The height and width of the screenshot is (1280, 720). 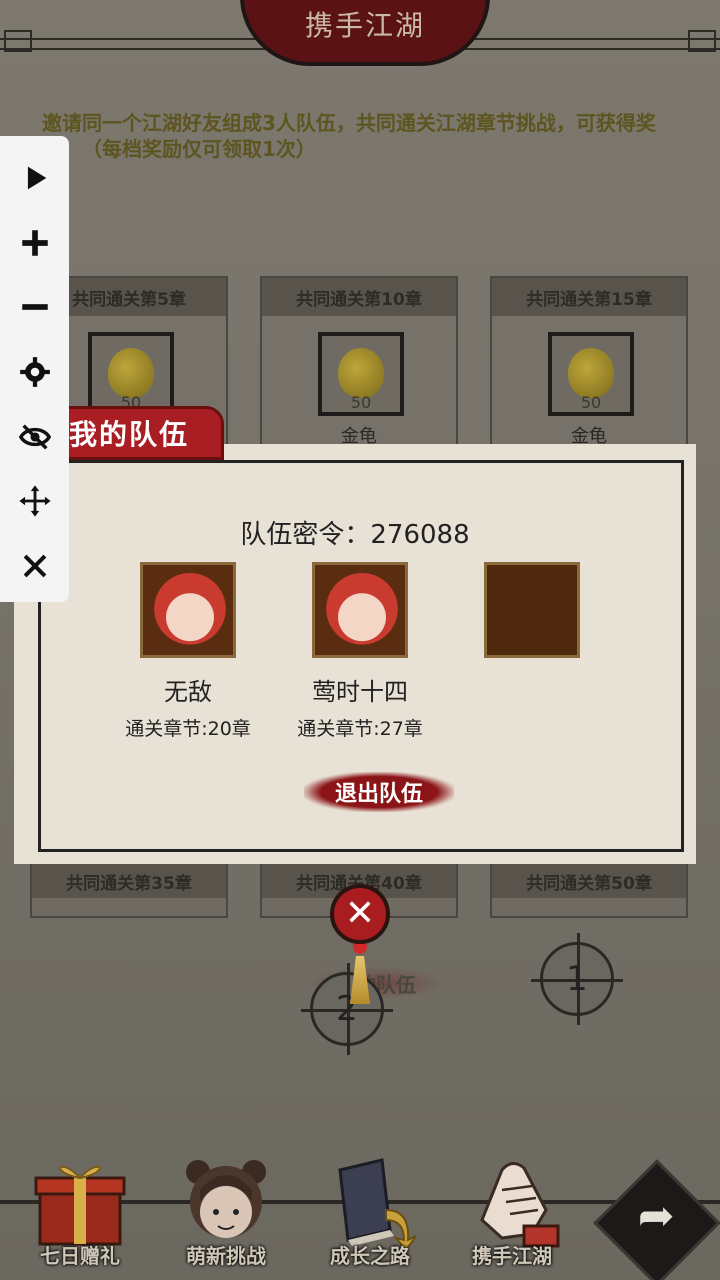 I want to click on member-stage-2: 通关章节:27章, so click(x=360, y=729).